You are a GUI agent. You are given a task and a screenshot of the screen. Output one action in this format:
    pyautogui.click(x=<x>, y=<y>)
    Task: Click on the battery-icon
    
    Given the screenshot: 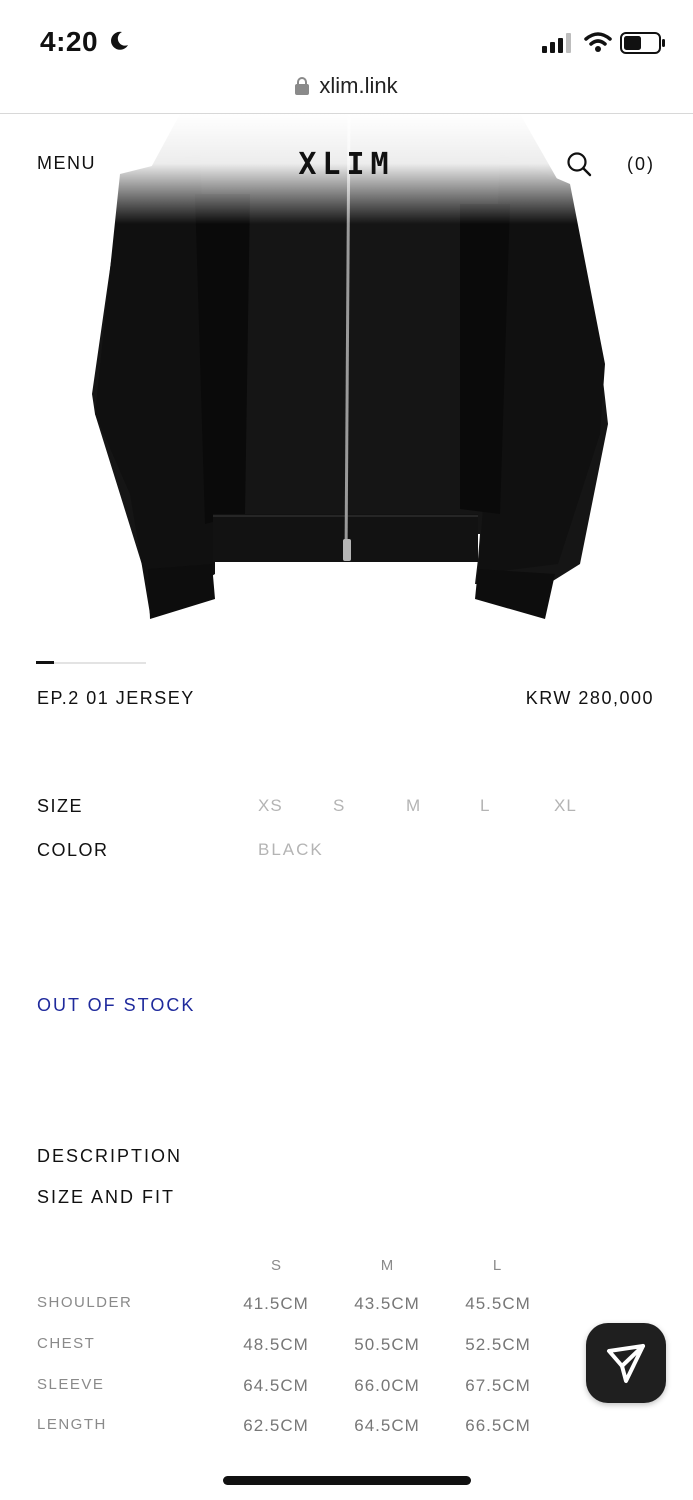 What is the action you would take?
    pyautogui.click(x=642, y=43)
    